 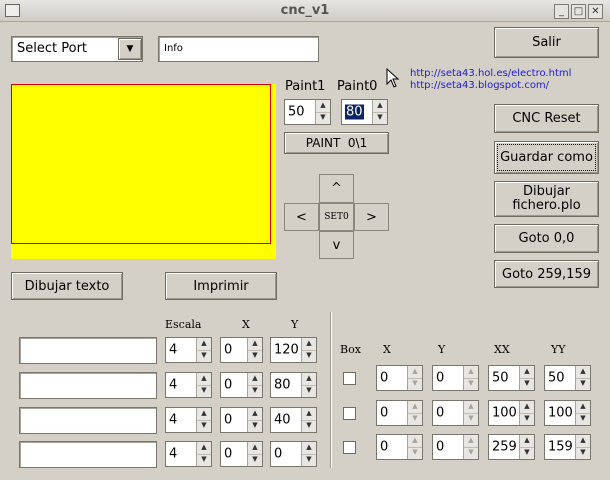 What do you see at coordinates (238, 49) in the screenshot?
I see `info-input: Info` at bounding box center [238, 49].